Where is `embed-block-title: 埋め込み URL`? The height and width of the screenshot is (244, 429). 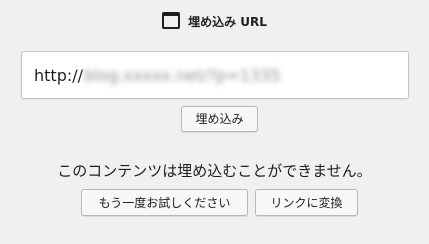 embed-block-title: 埋め込み URL is located at coordinates (227, 22).